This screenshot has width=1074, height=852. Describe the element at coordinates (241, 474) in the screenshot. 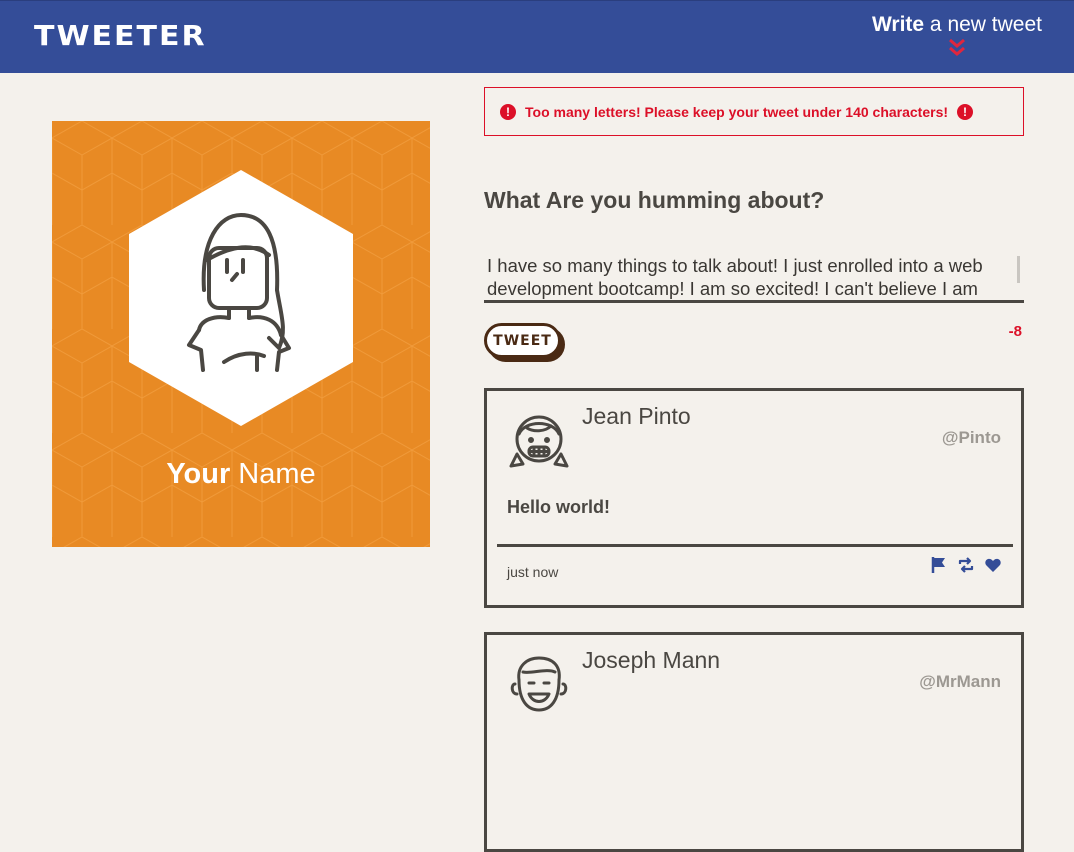

I see `profile-name: Your Name` at that location.